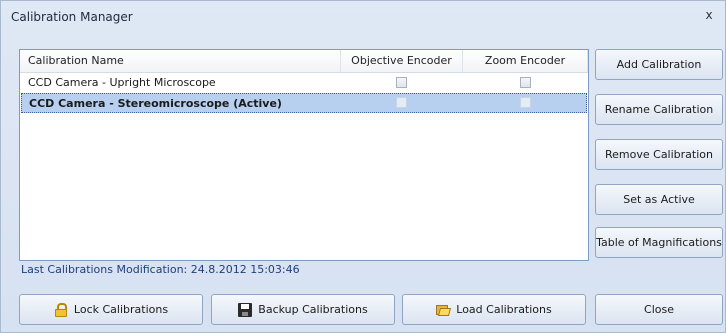 Image resolution: width=726 pixels, height=333 pixels. I want to click on table-of-magnifications-label: Table of Magnifications, so click(659, 242).